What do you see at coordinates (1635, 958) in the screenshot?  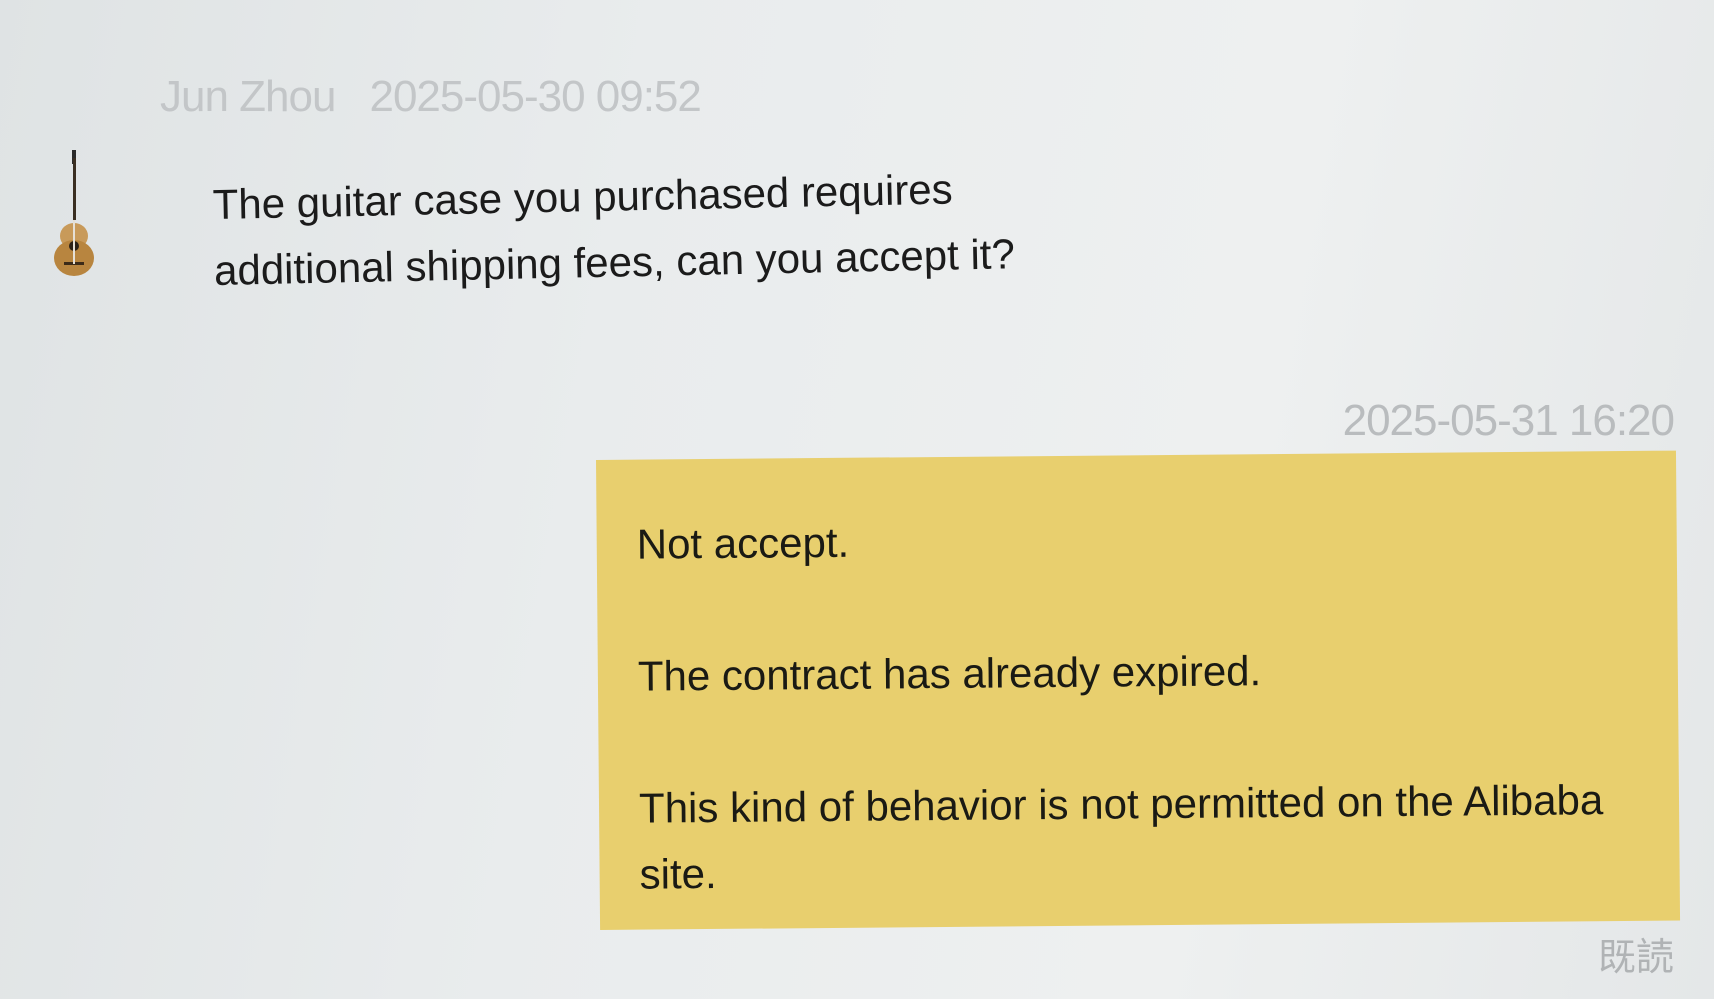 I see `read-status: 既読` at bounding box center [1635, 958].